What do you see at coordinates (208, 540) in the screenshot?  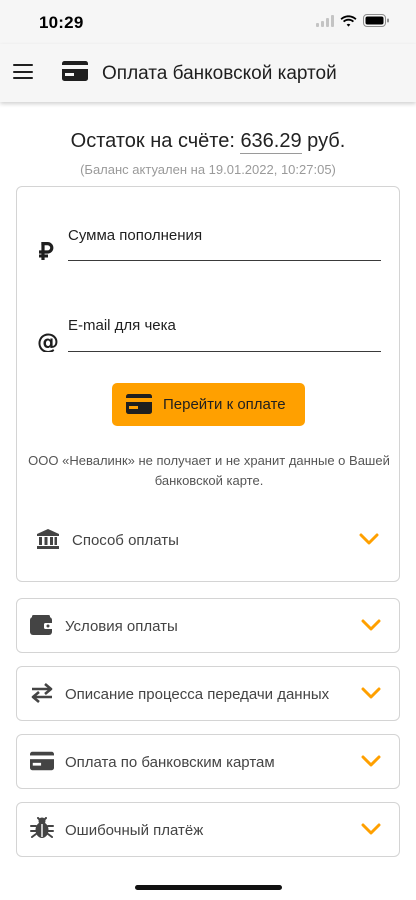 I see `payment-method-toggle: Способ оплаты` at bounding box center [208, 540].